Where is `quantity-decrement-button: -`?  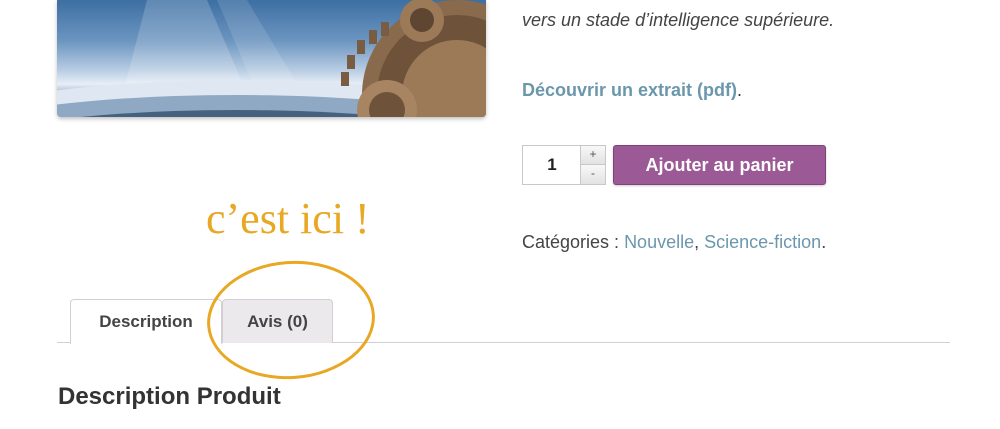
quantity-decrement-button: - is located at coordinates (592, 174).